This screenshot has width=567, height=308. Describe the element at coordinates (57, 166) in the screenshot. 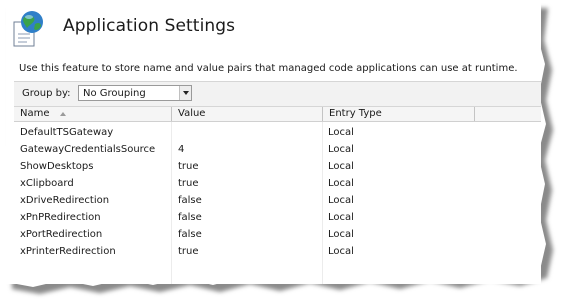

I see `setting-name: ShowDesktops` at that location.